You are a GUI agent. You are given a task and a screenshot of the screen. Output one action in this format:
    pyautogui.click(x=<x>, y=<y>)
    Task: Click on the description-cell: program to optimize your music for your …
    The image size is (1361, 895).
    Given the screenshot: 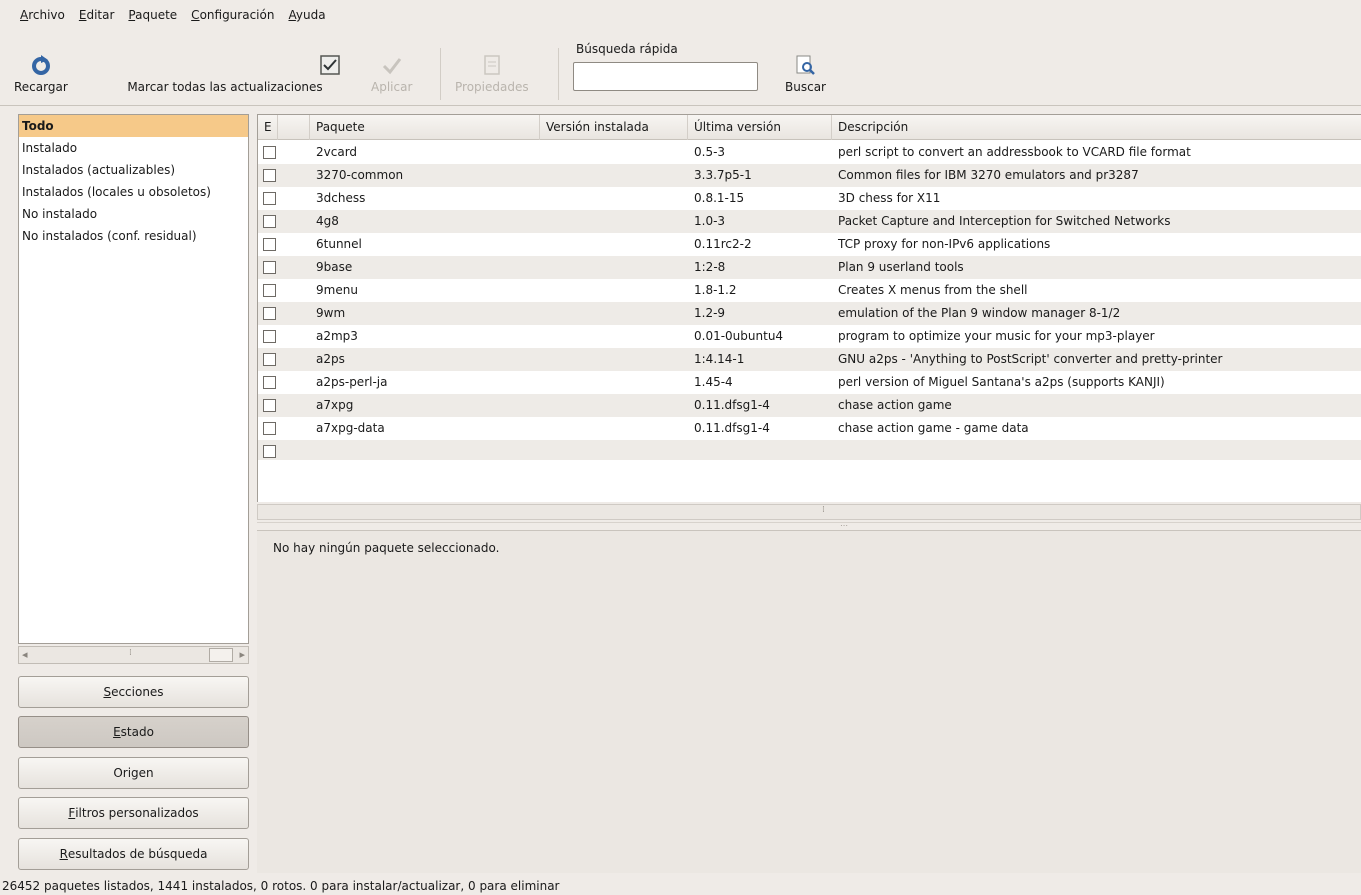 What is the action you would take?
    pyautogui.click(x=996, y=336)
    